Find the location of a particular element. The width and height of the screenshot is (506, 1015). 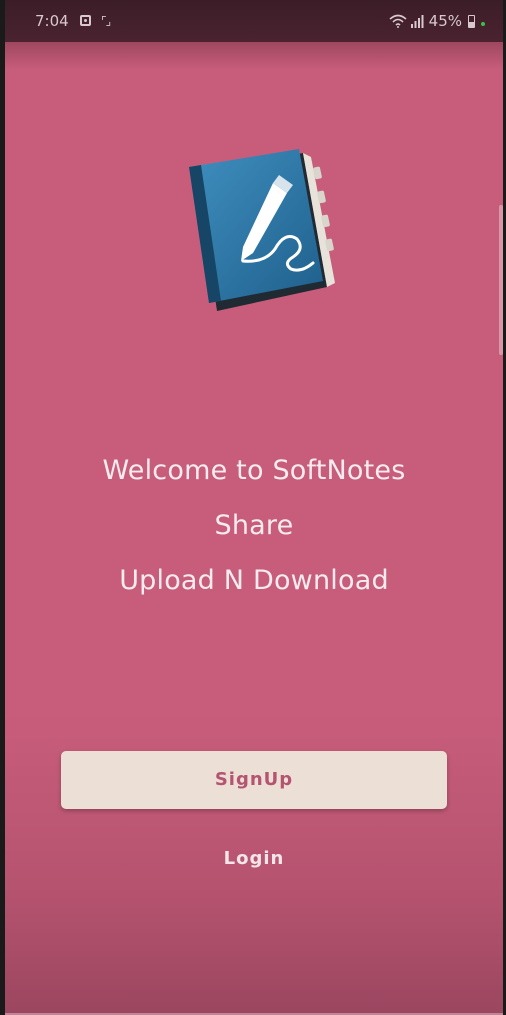

photo-icon is located at coordinates (85, 20).